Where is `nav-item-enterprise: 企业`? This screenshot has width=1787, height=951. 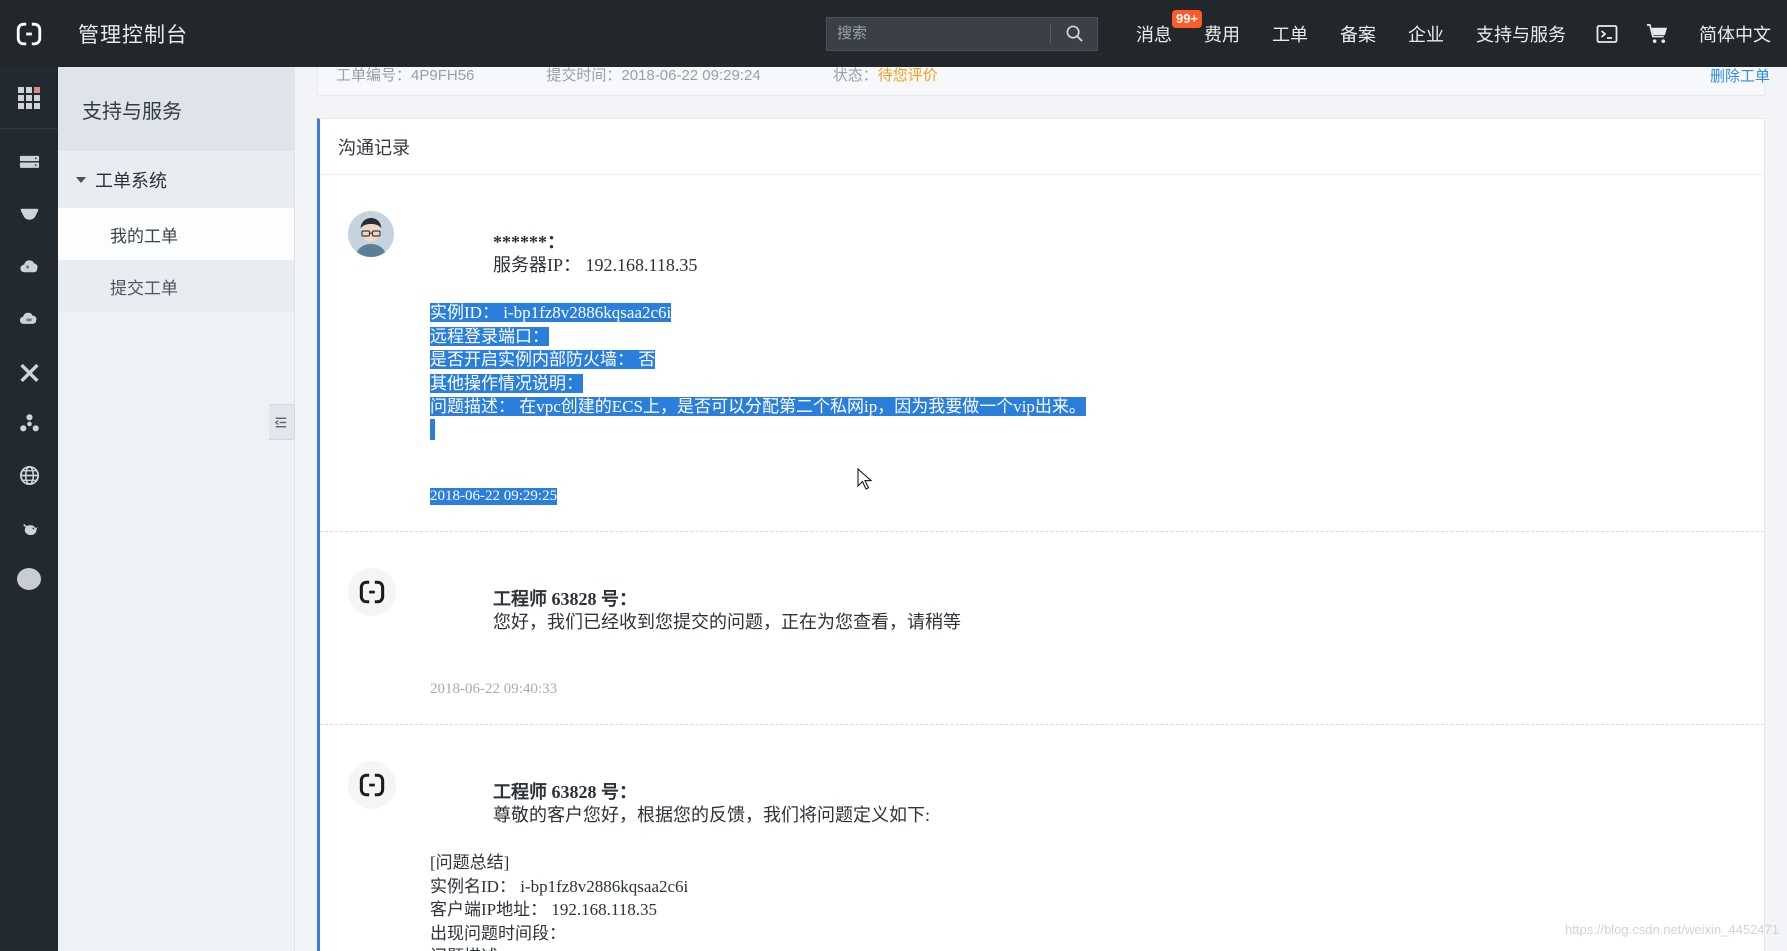
nav-item-enterprise: 企业 is located at coordinates (1426, 33).